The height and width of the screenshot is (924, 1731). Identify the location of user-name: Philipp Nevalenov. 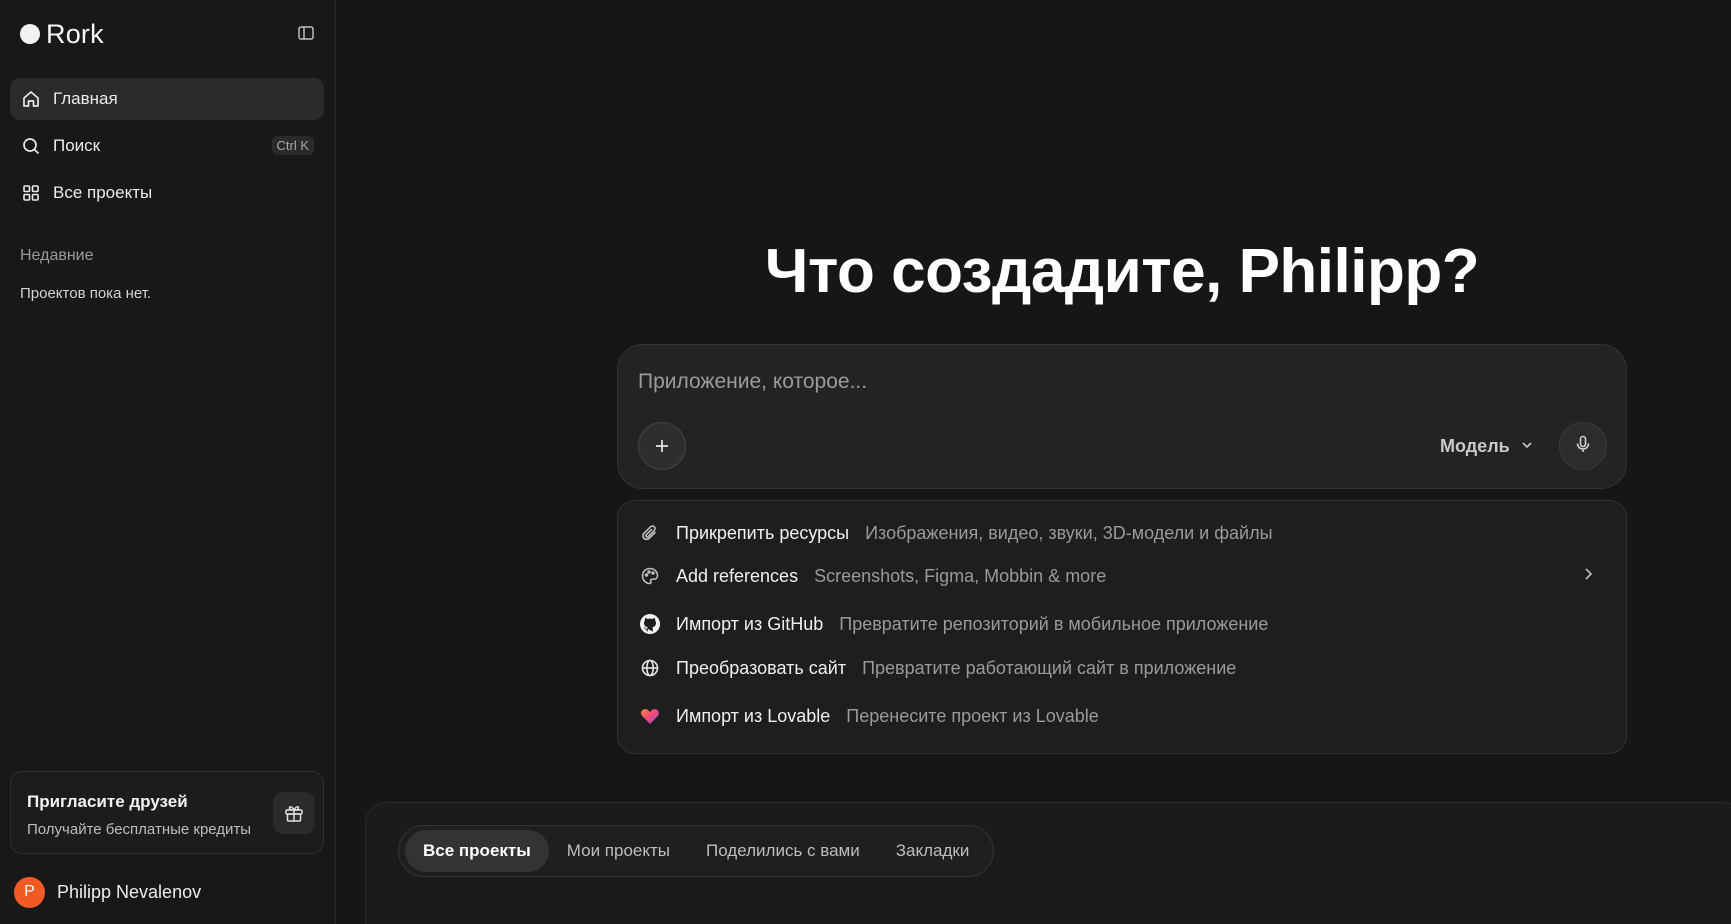
(129, 891).